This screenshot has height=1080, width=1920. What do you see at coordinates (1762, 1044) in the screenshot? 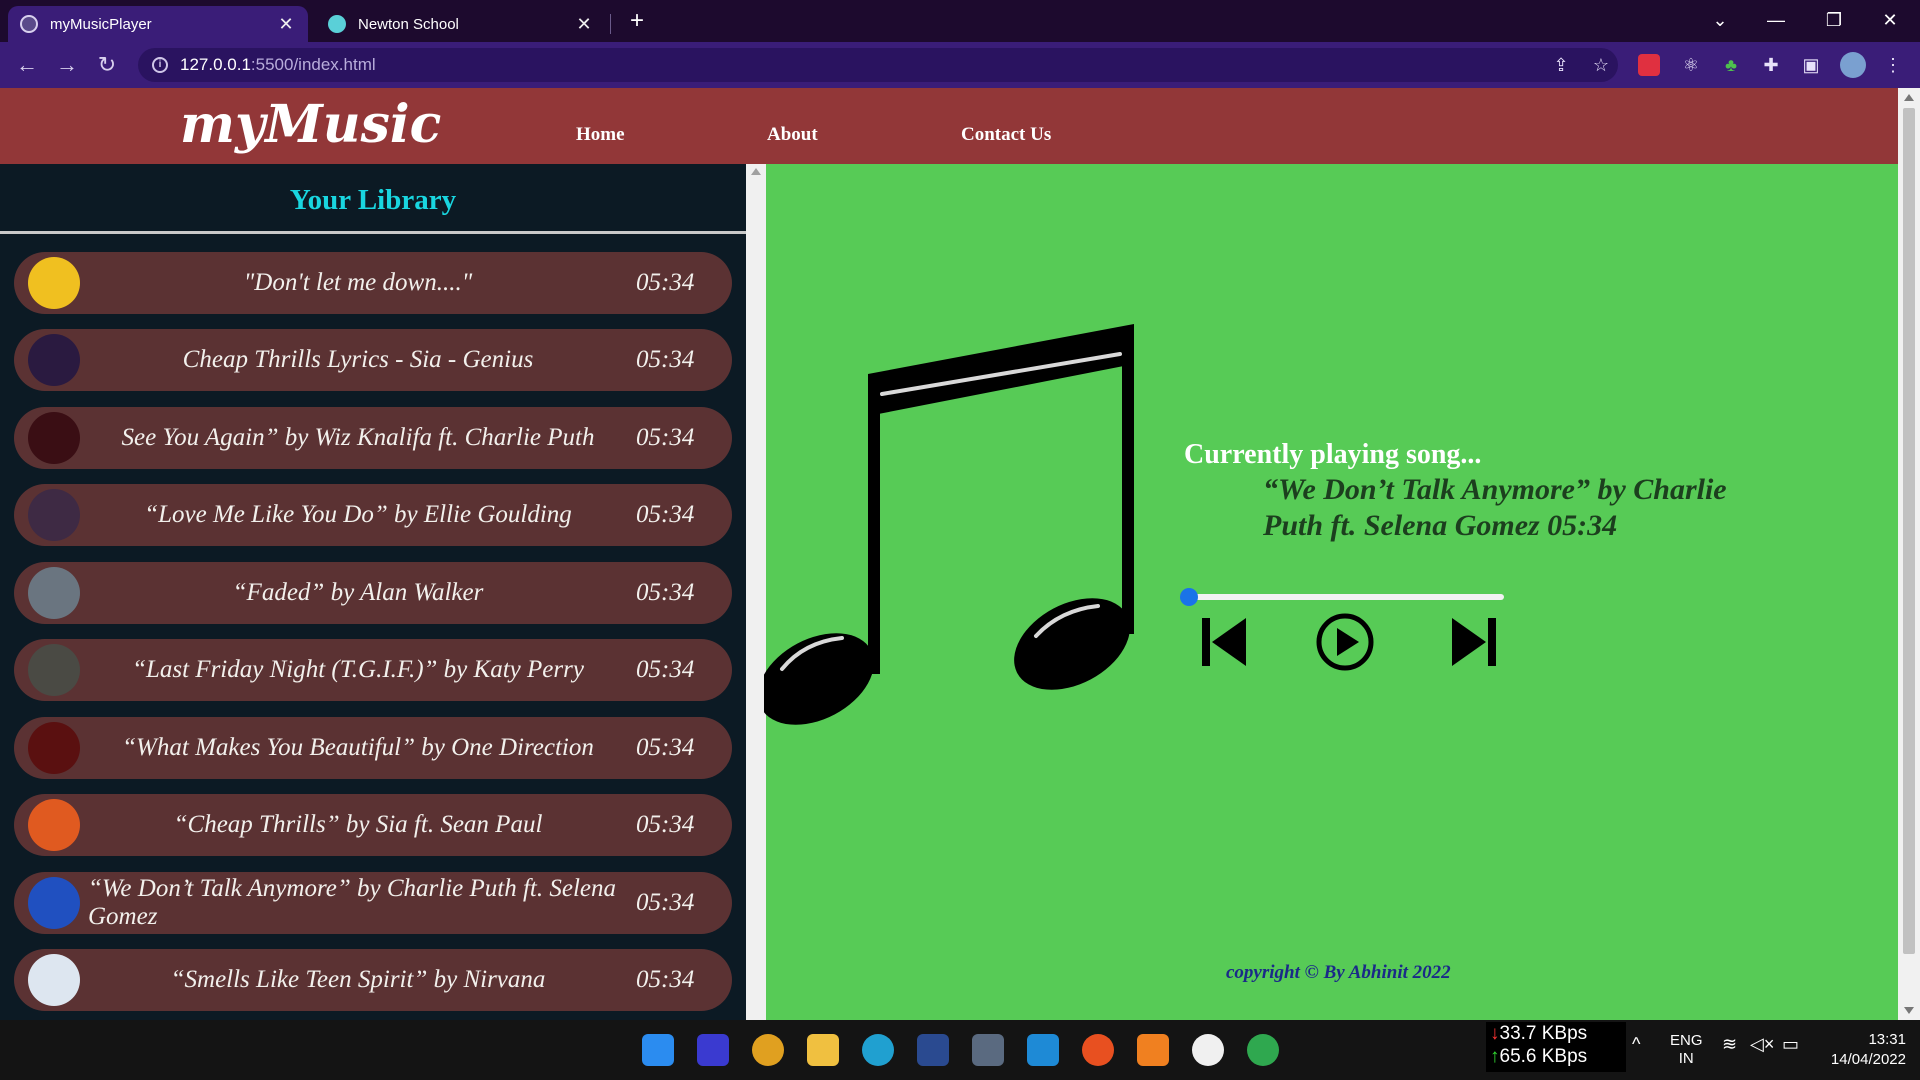
I see `speaker-muted-icon: ◁×` at bounding box center [1762, 1044].